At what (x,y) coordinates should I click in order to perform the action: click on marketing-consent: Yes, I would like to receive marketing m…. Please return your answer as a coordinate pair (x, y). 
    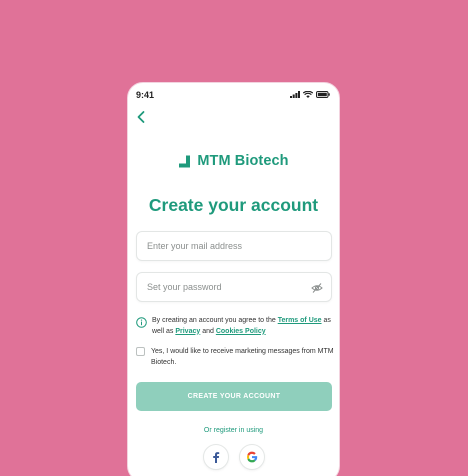
    Looking at the image, I should click on (236, 357).